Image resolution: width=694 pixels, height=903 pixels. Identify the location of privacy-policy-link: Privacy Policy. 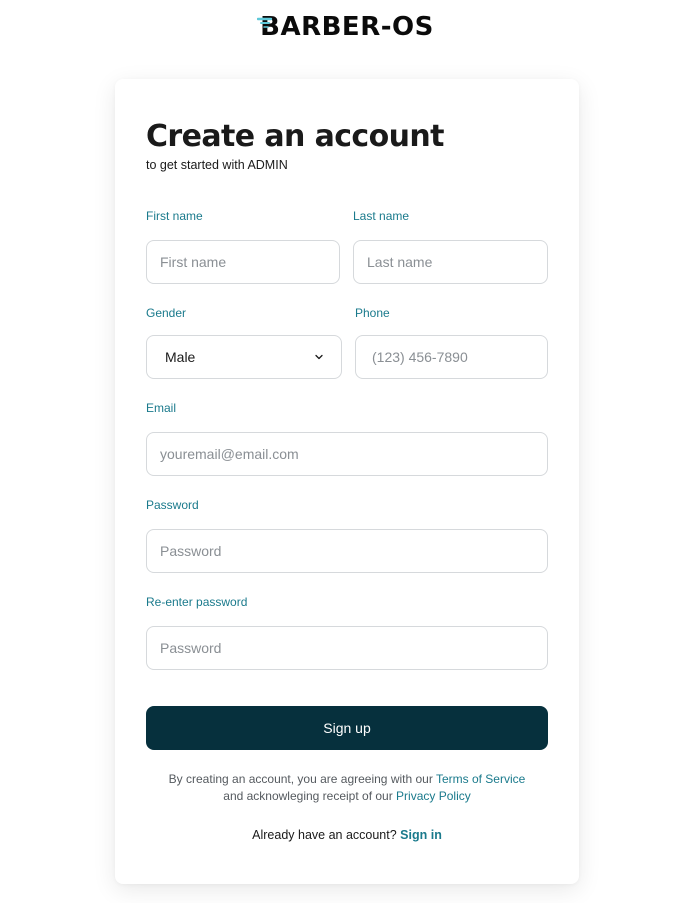
(433, 796).